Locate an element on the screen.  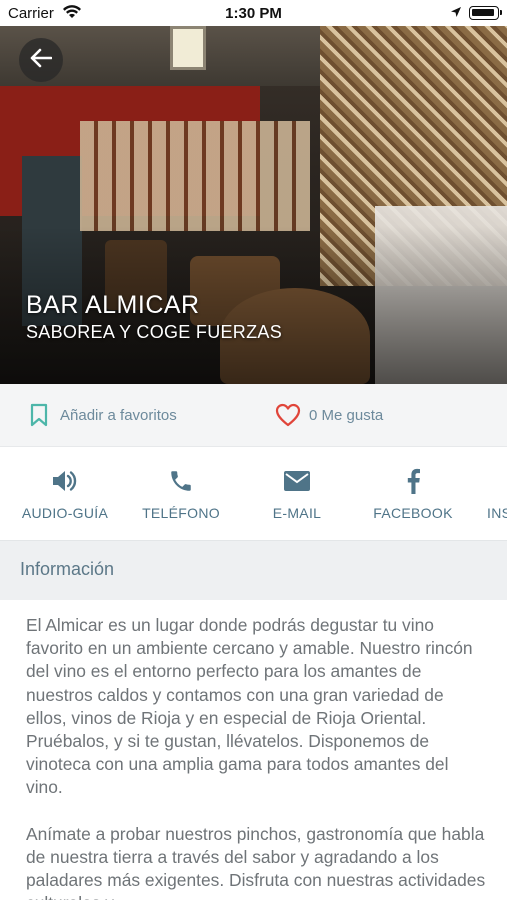
place-subtitle: SABOREA Y COGE FUERZAS is located at coordinates (154, 332).